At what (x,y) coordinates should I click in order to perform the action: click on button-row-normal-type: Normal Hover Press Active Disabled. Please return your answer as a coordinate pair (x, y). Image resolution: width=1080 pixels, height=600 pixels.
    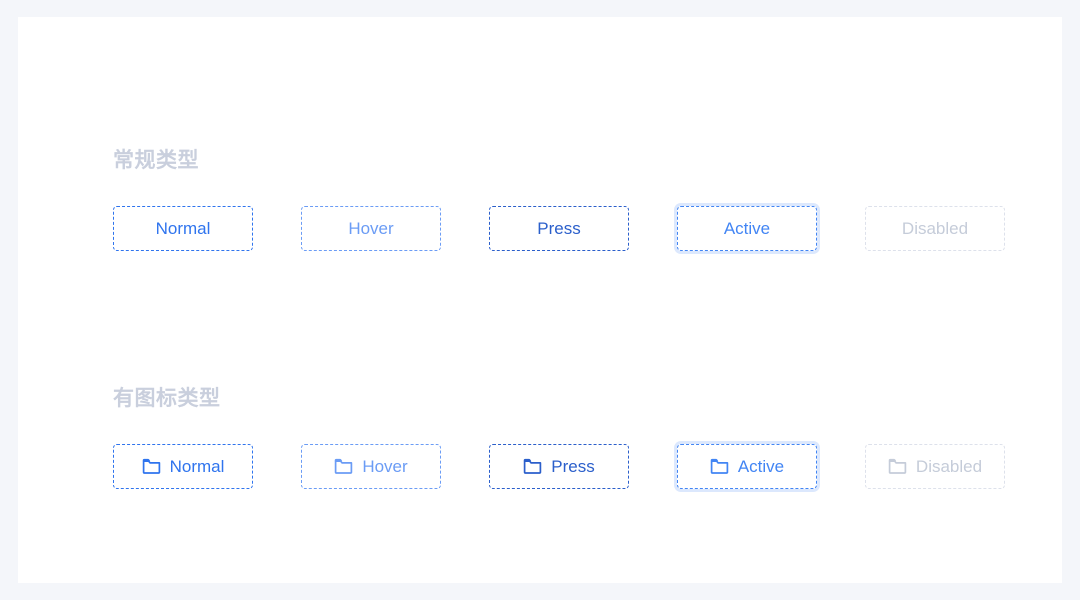
    Looking at the image, I should click on (559, 228).